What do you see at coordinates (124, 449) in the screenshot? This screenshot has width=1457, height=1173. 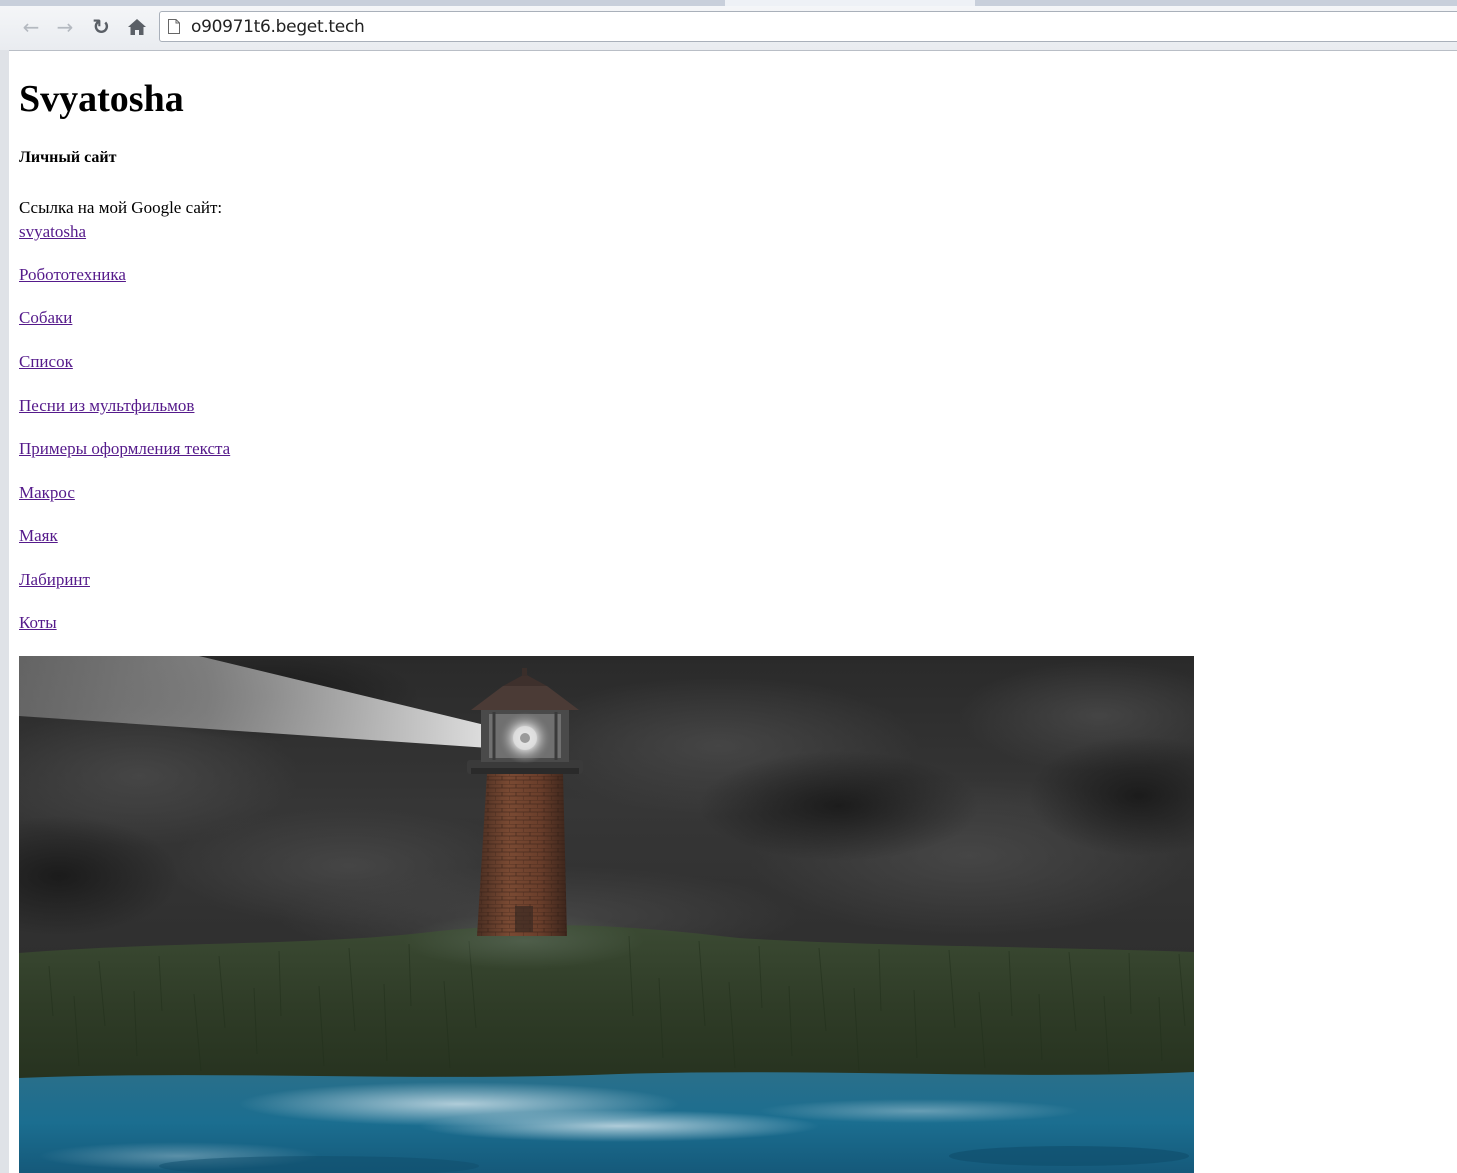 I see `link-text-formatting: Примеры оформления текста` at bounding box center [124, 449].